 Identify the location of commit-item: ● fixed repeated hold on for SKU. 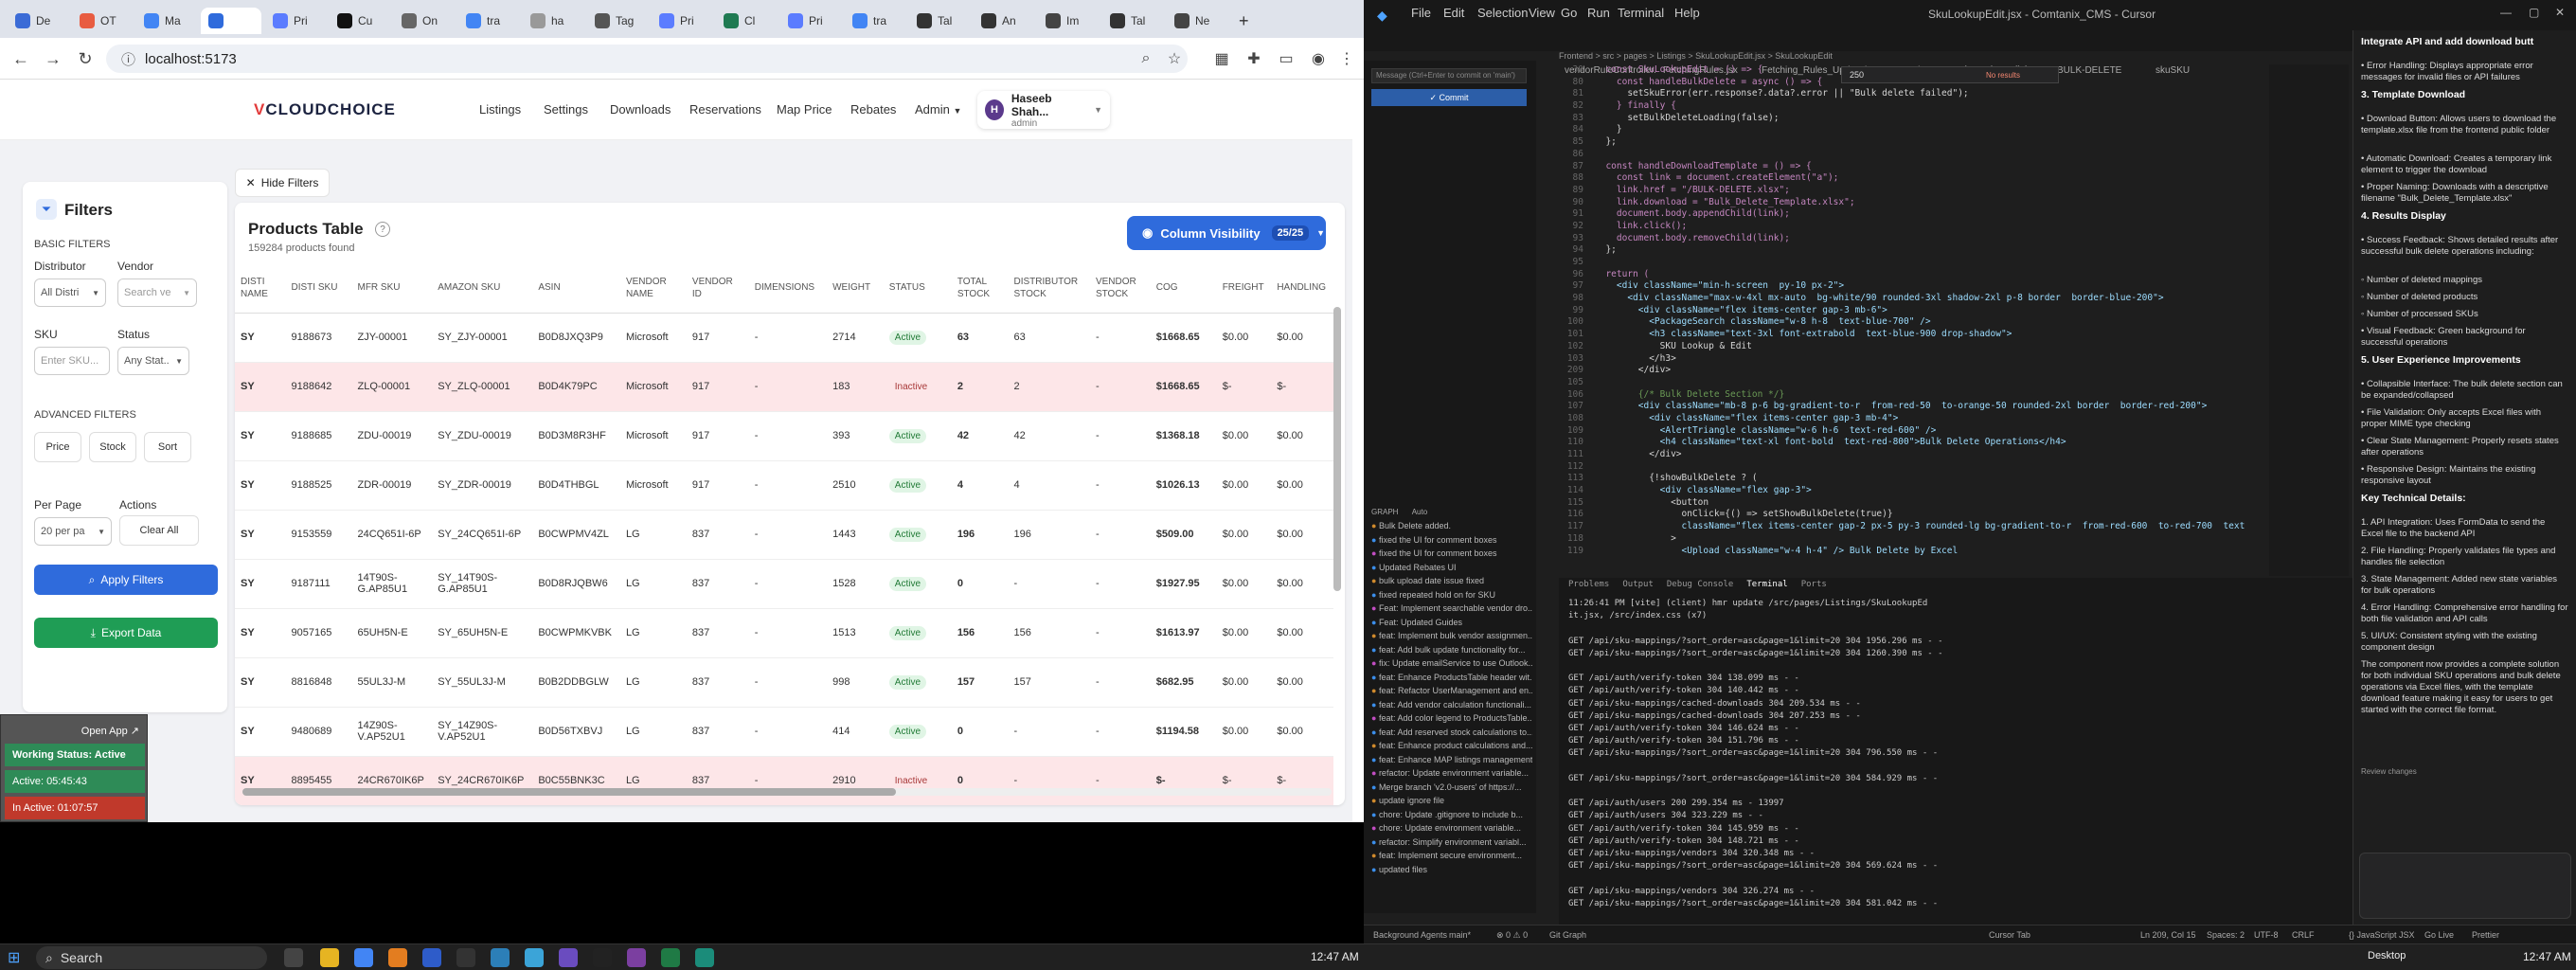
(1451, 595).